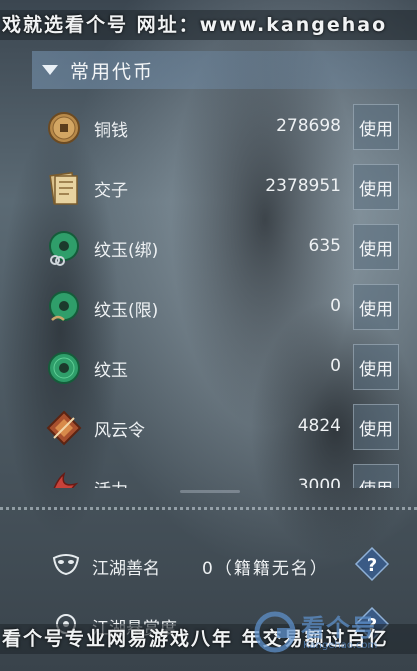 Image resolution: width=417 pixels, height=671 pixels. What do you see at coordinates (111, 482) in the screenshot?
I see `item-name: 活力` at bounding box center [111, 482].